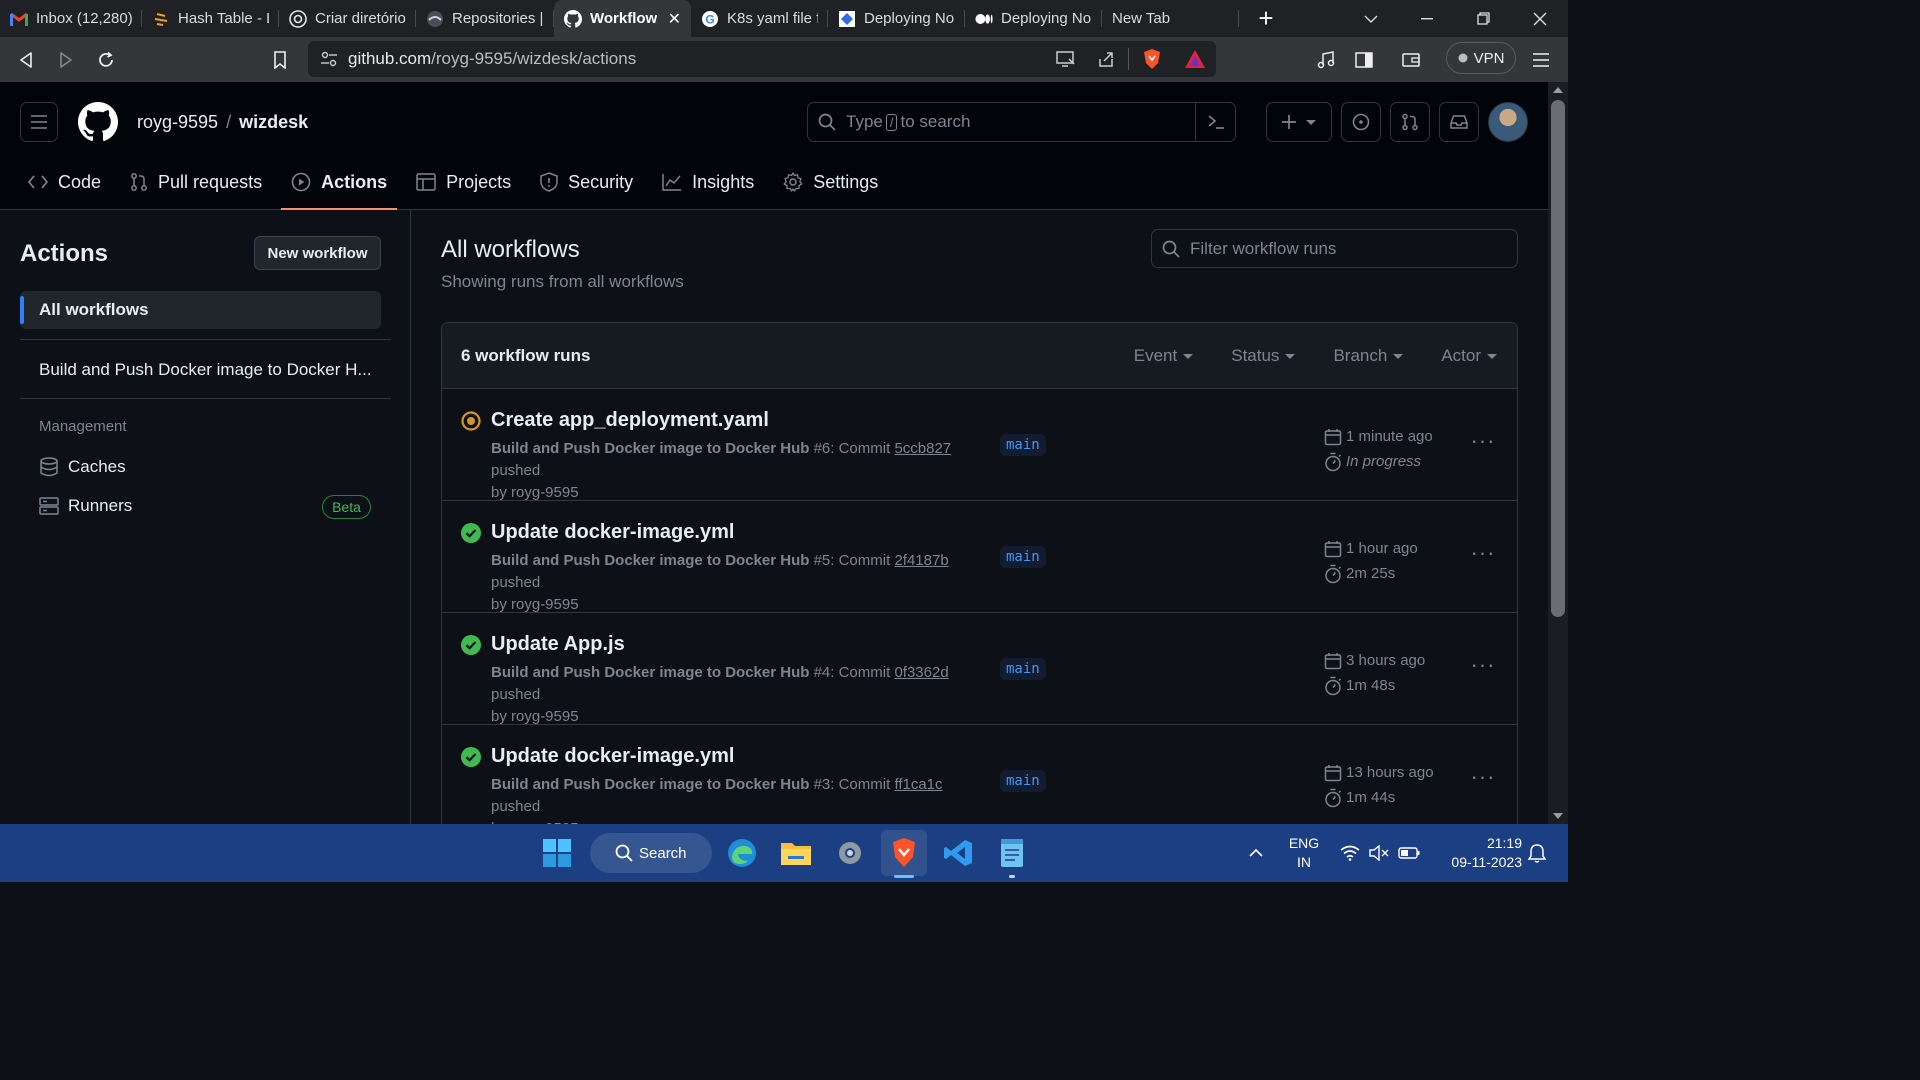 The width and height of the screenshot is (1920, 1080). I want to click on minimize-icon, so click(1427, 18).